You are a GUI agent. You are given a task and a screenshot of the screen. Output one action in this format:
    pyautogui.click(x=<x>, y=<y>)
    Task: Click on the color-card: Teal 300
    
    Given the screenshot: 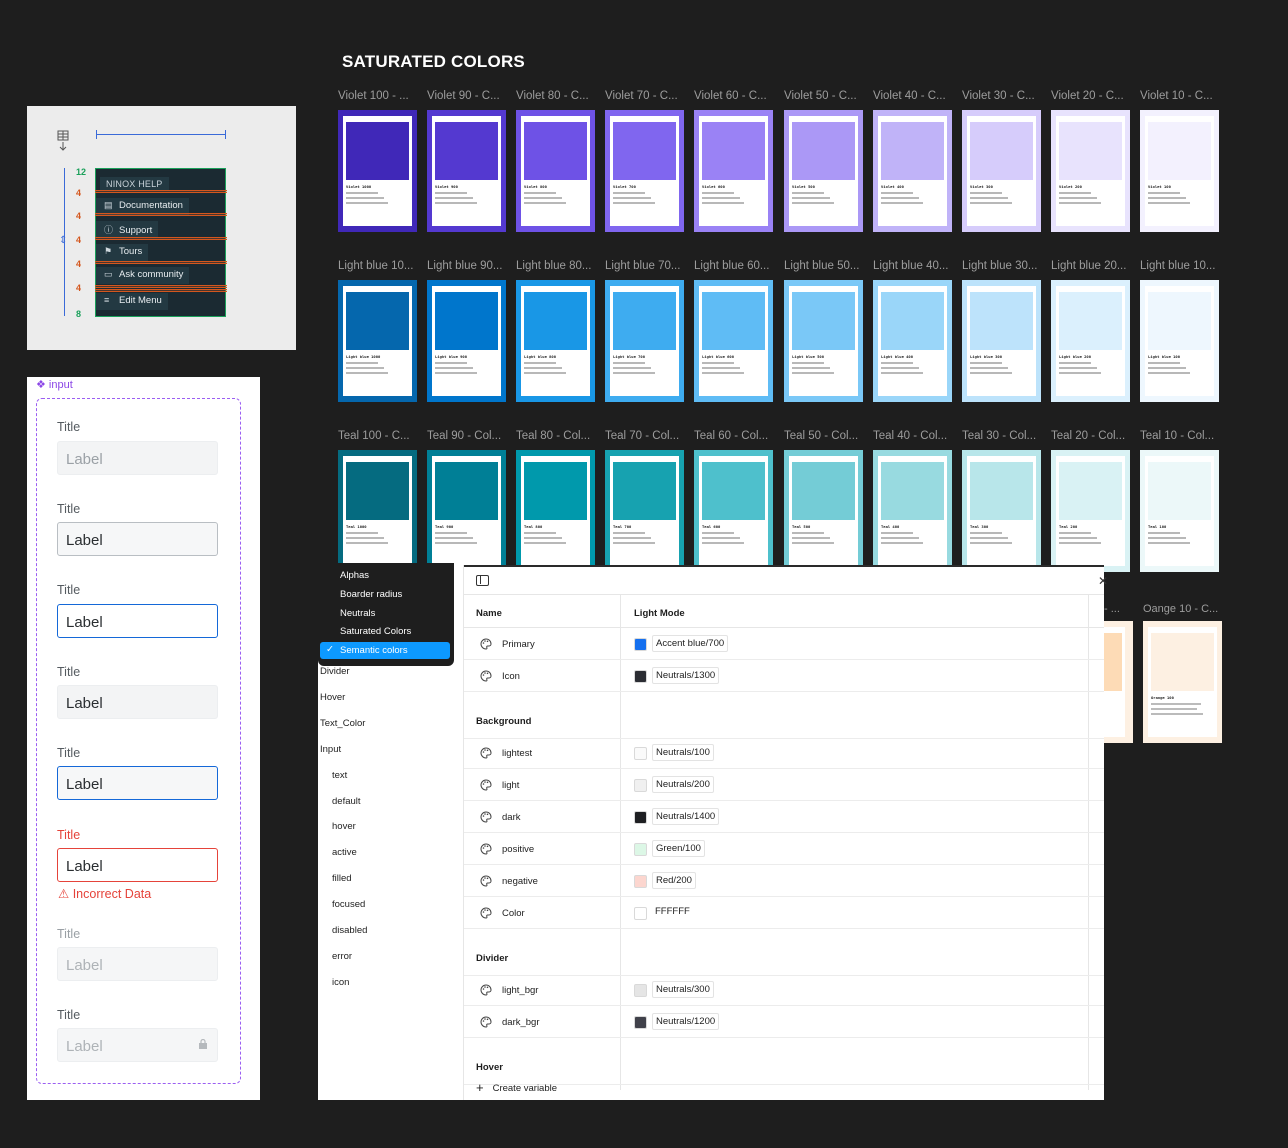 What is the action you would take?
    pyautogui.click(x=1001, y=511)
    